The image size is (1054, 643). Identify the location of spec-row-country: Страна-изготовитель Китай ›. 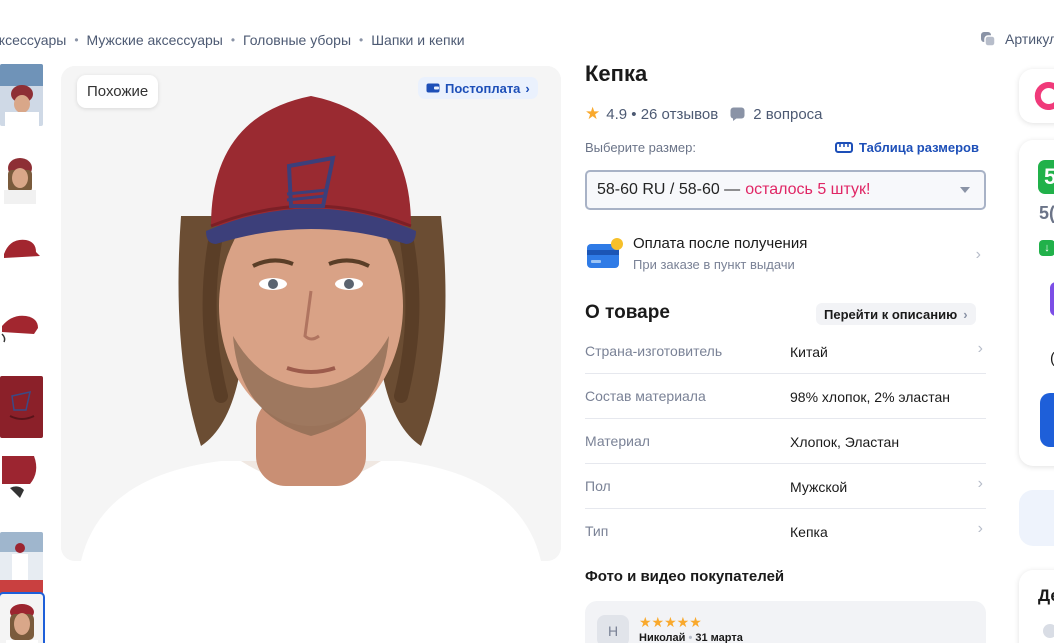
(785, 351).